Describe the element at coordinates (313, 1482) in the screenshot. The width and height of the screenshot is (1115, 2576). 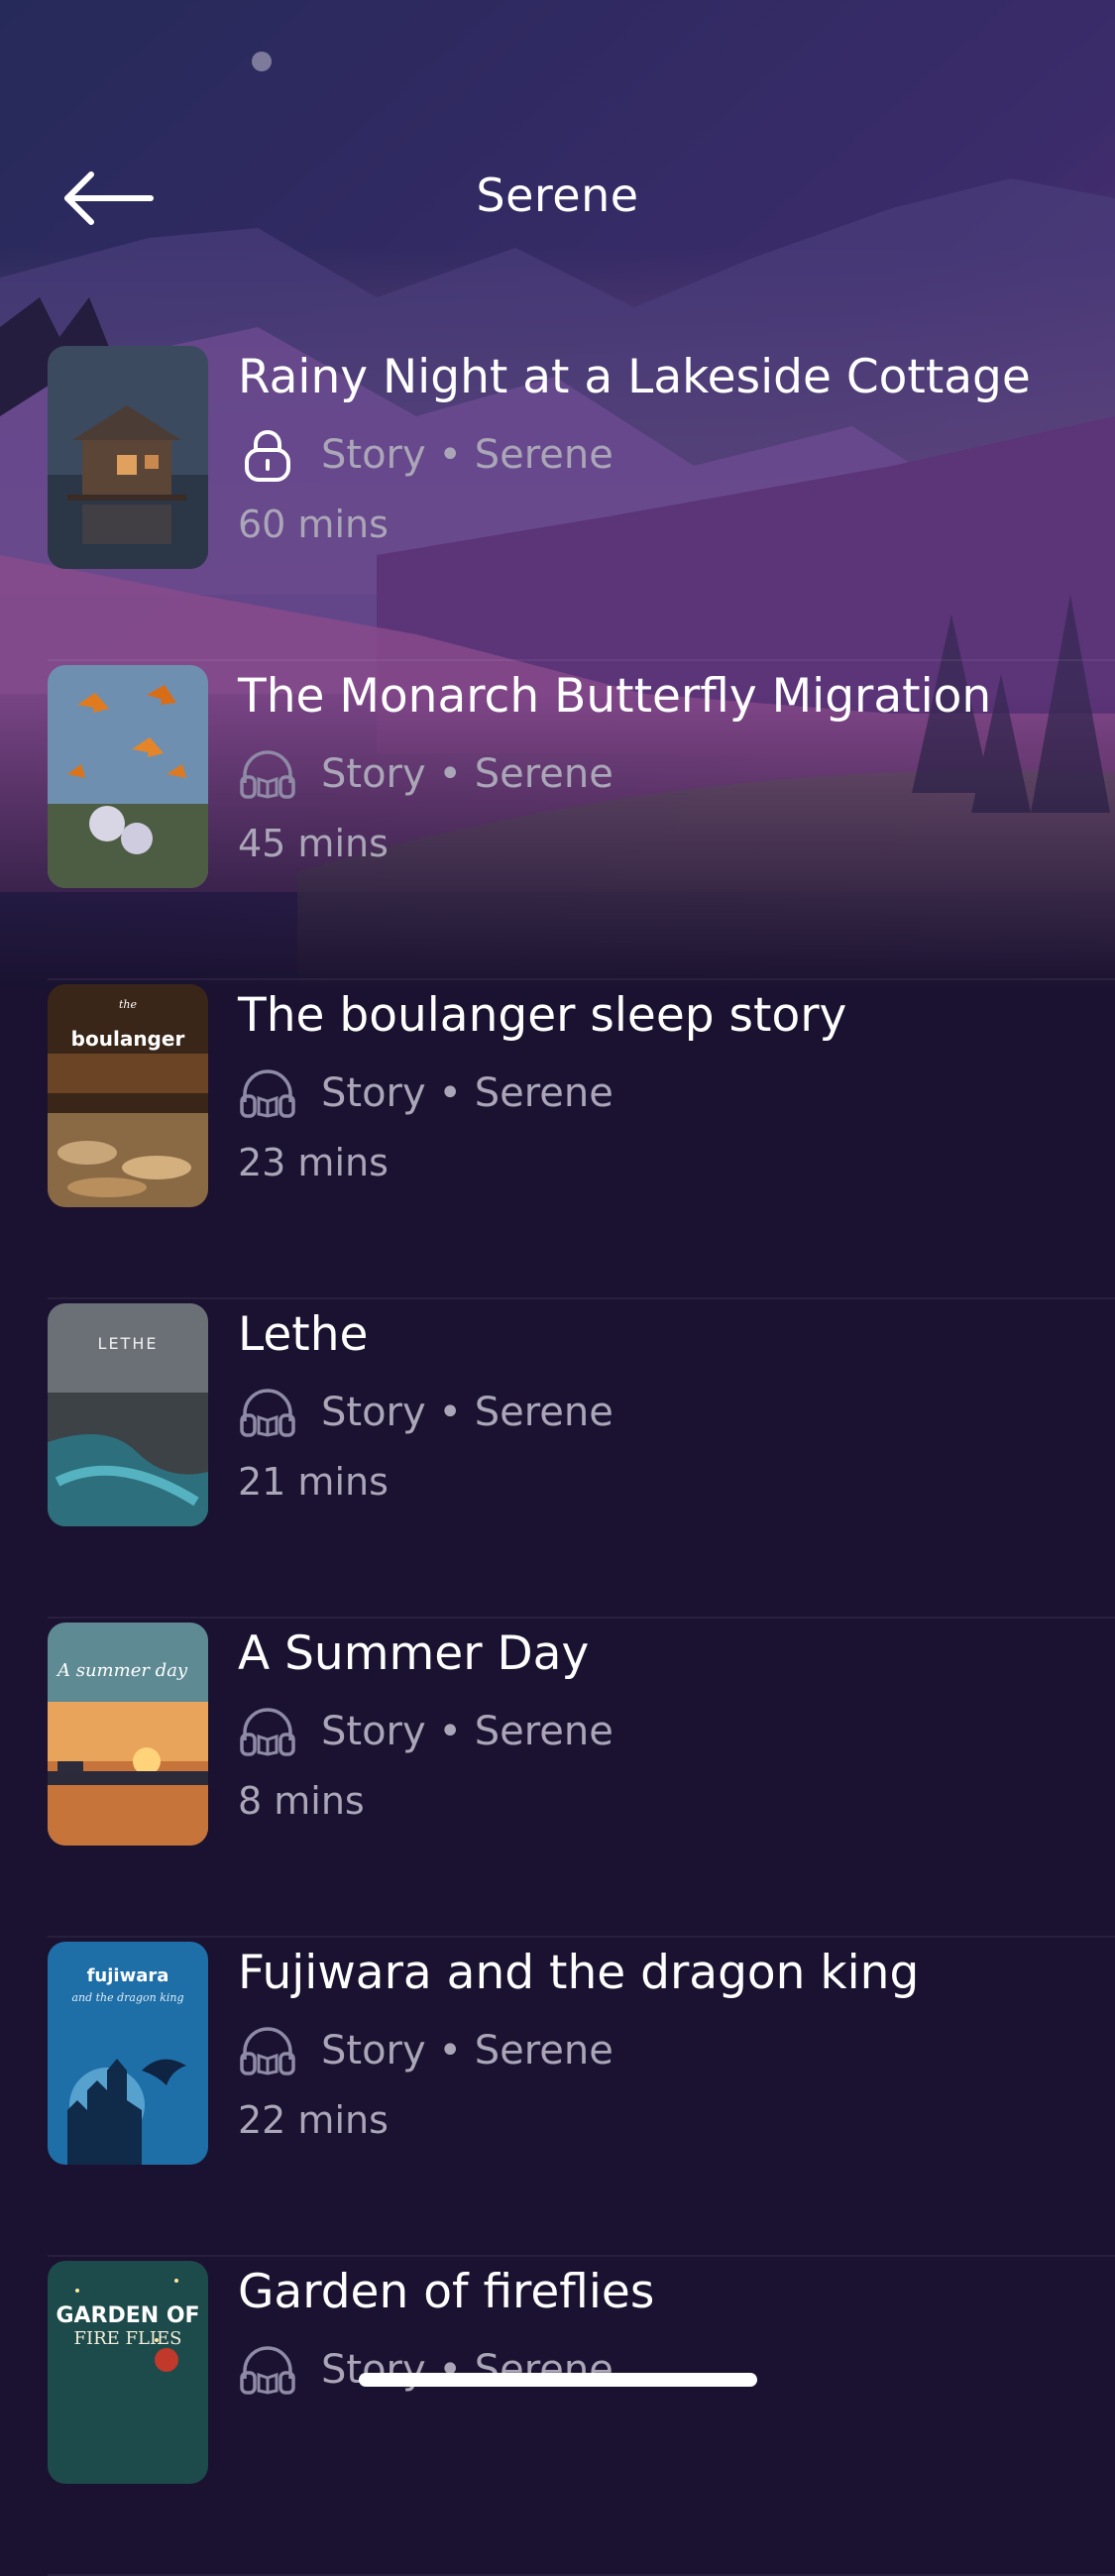
I see `item-duration: 21 mins` at that location.